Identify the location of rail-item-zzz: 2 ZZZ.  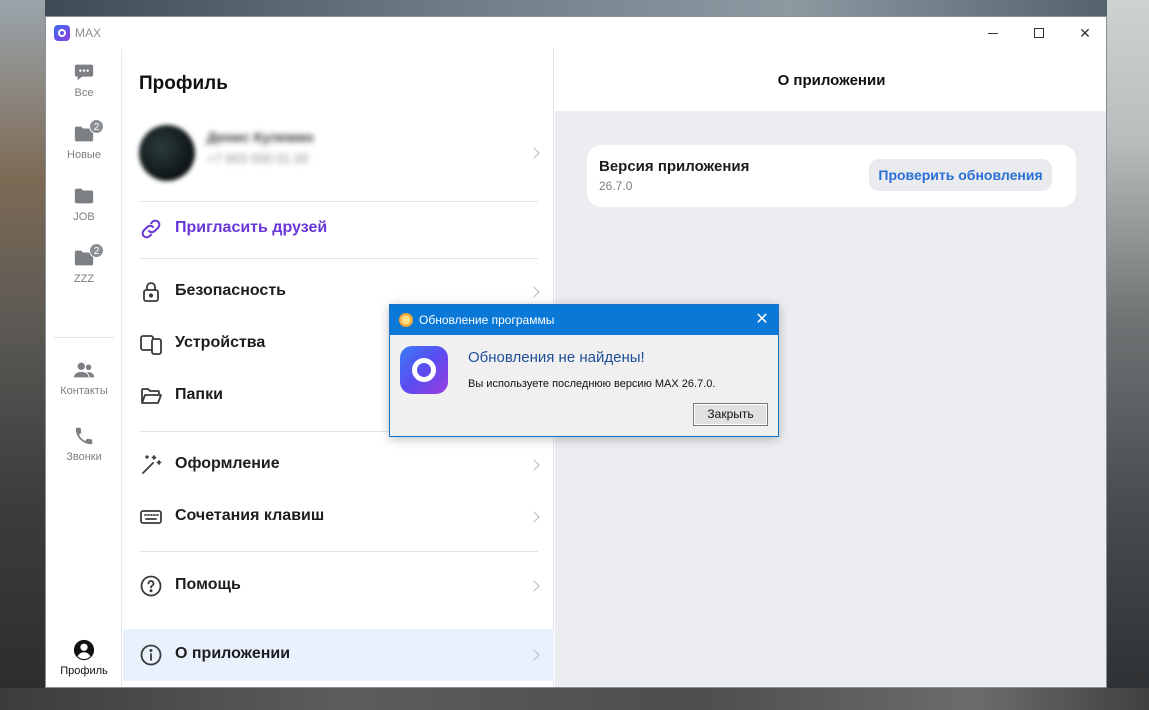
(84, 273).